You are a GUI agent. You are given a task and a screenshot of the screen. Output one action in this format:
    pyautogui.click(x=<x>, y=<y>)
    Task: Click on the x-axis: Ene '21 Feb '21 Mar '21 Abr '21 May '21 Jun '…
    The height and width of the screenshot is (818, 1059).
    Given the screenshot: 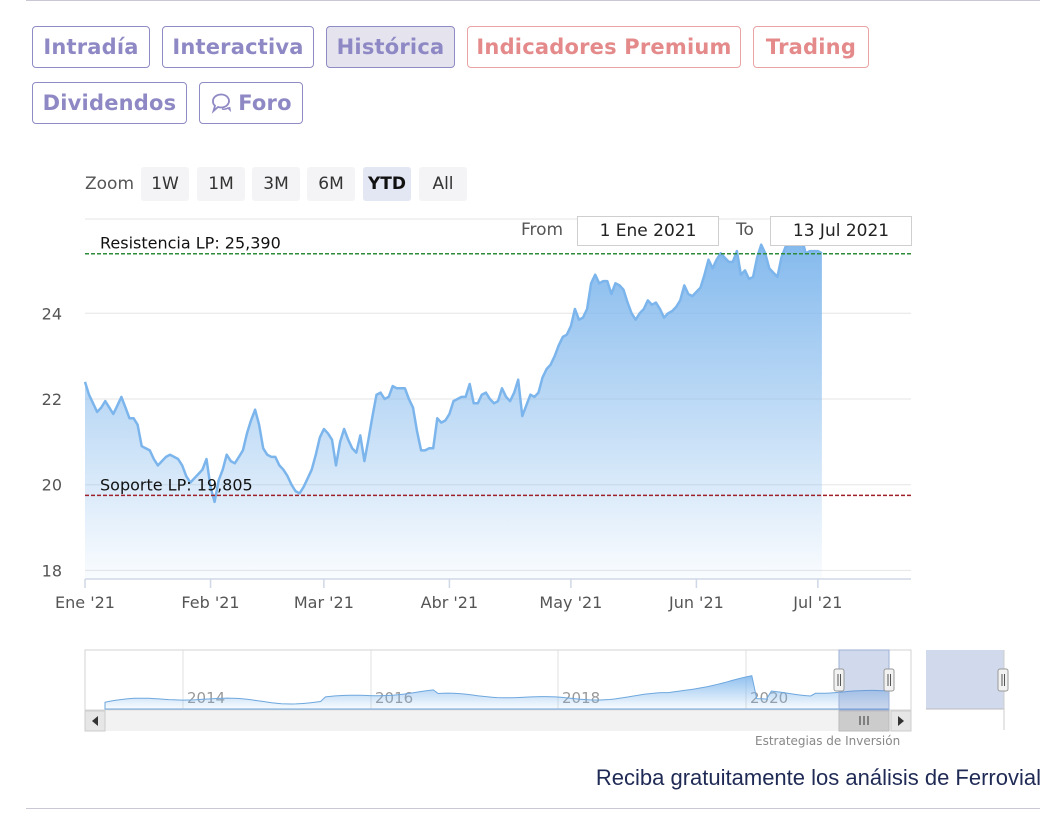 What is the action you would take?
    pyautogui.click(x=448, y=595)
    